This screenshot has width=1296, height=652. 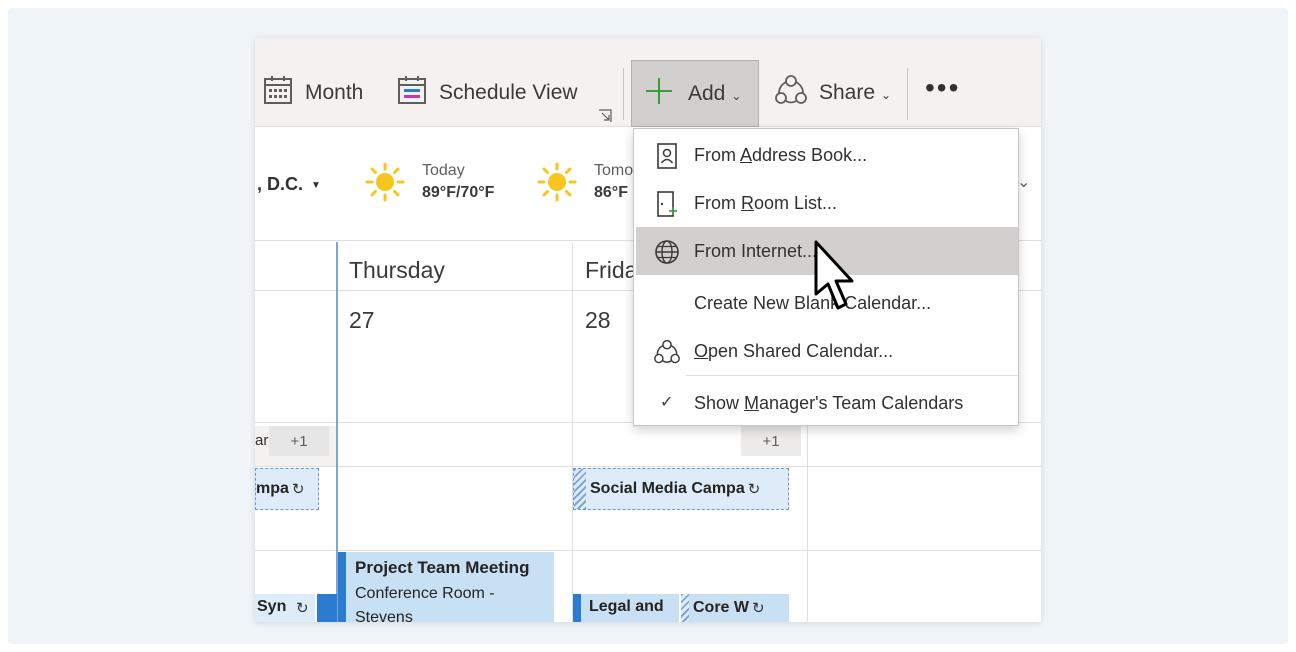 What do you see at coordinates (442, 567) in the screenshot?
I see `event-title: Project Team Meeting` at bounding box center [442, 567].